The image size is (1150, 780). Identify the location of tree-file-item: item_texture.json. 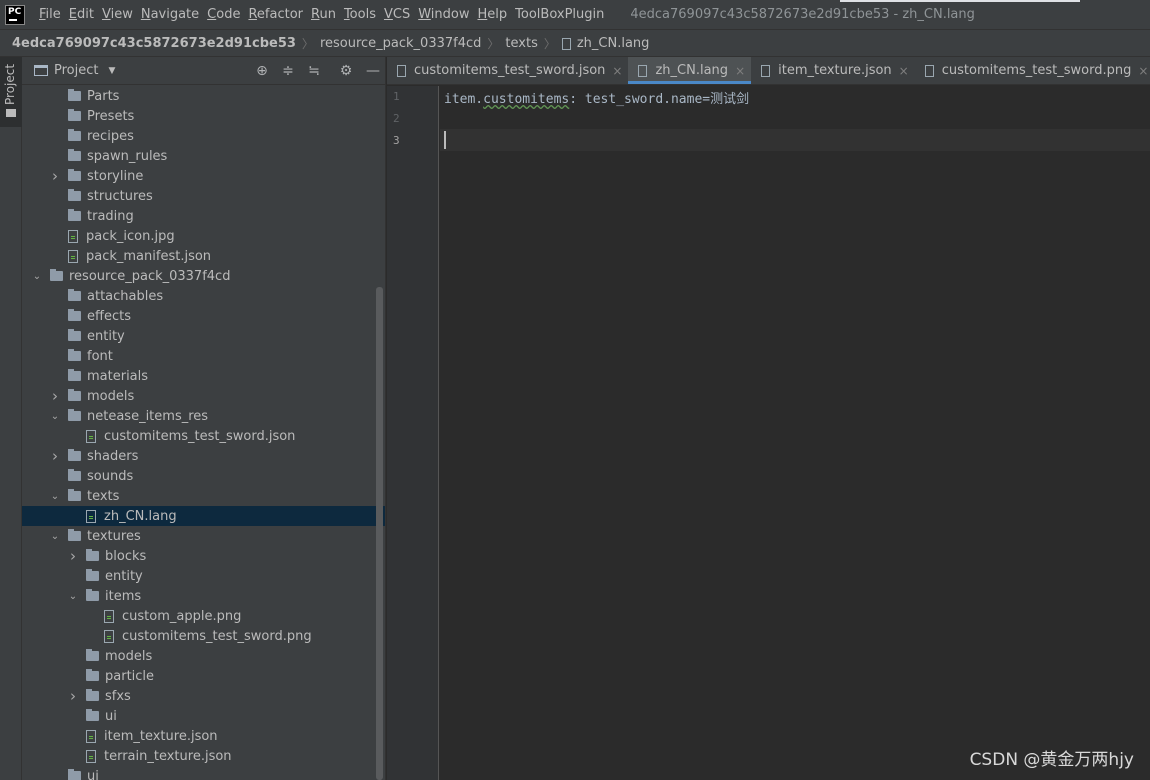
(203, 736).